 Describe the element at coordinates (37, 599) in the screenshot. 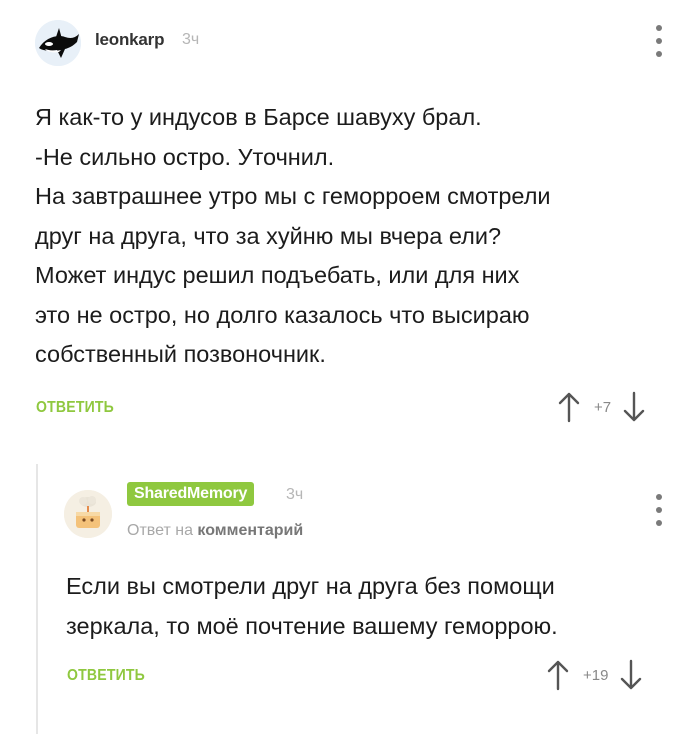

I see `thread-line` at that location.